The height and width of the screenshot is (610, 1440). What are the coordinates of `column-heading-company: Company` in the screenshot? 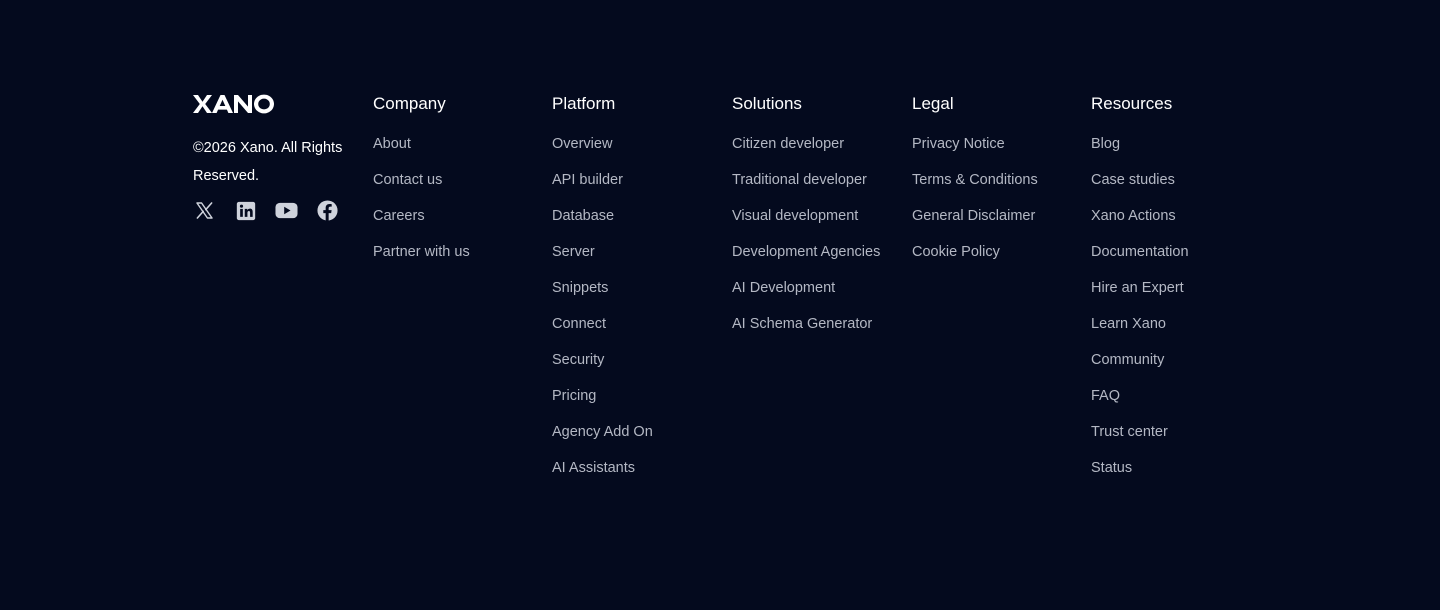 It's located at (409, 103).